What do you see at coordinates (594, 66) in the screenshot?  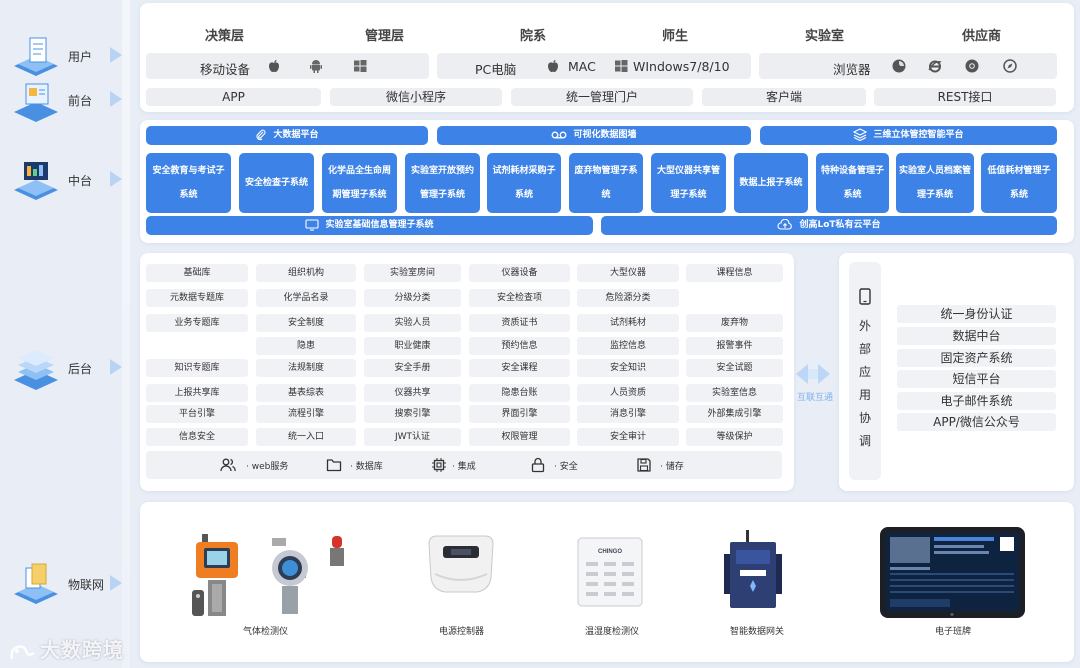 I see `pc-device-bar: PC电脑 MAC WIndows7/8/10` at bounding box center [594, 66].